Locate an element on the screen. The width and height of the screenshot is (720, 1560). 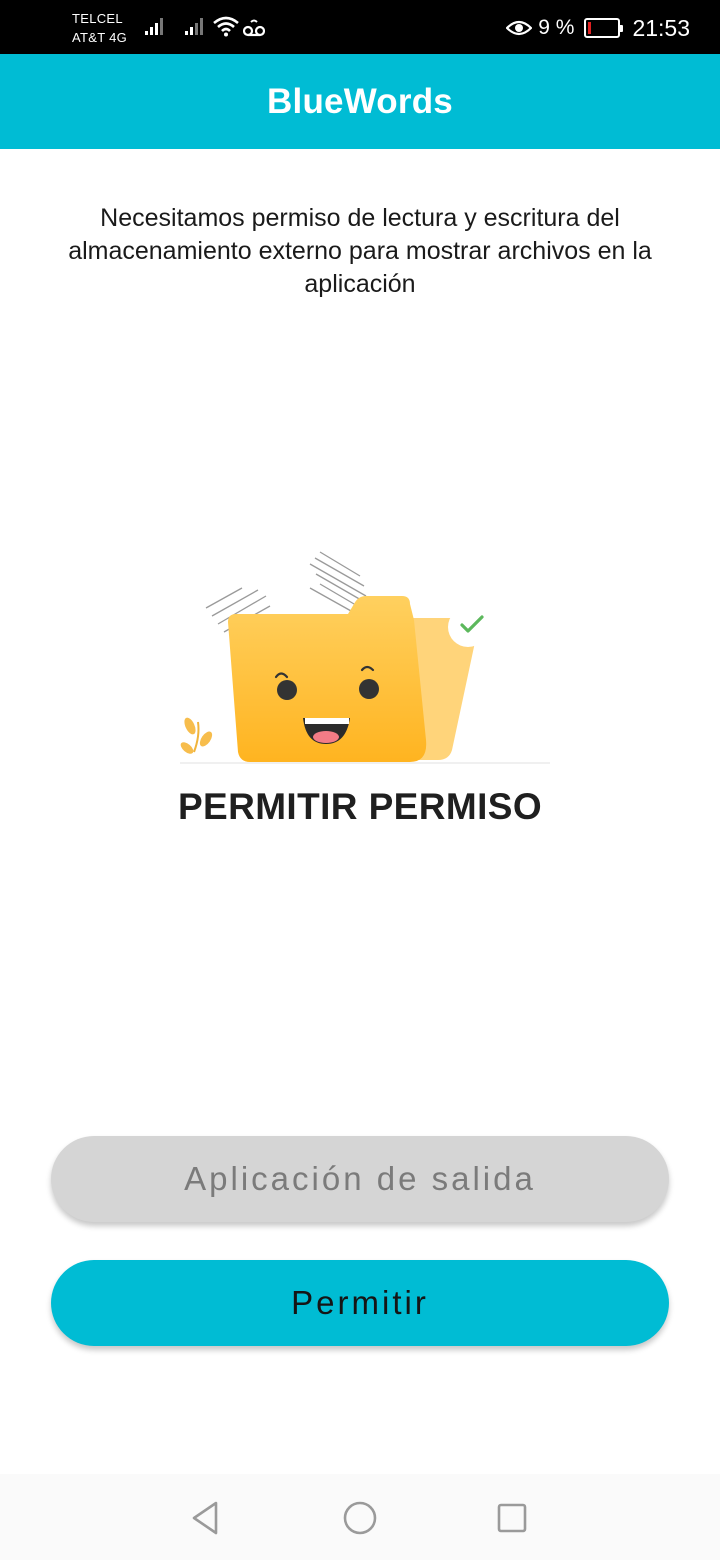
allow-button: Permitir is located at coordinates (360, 1303).